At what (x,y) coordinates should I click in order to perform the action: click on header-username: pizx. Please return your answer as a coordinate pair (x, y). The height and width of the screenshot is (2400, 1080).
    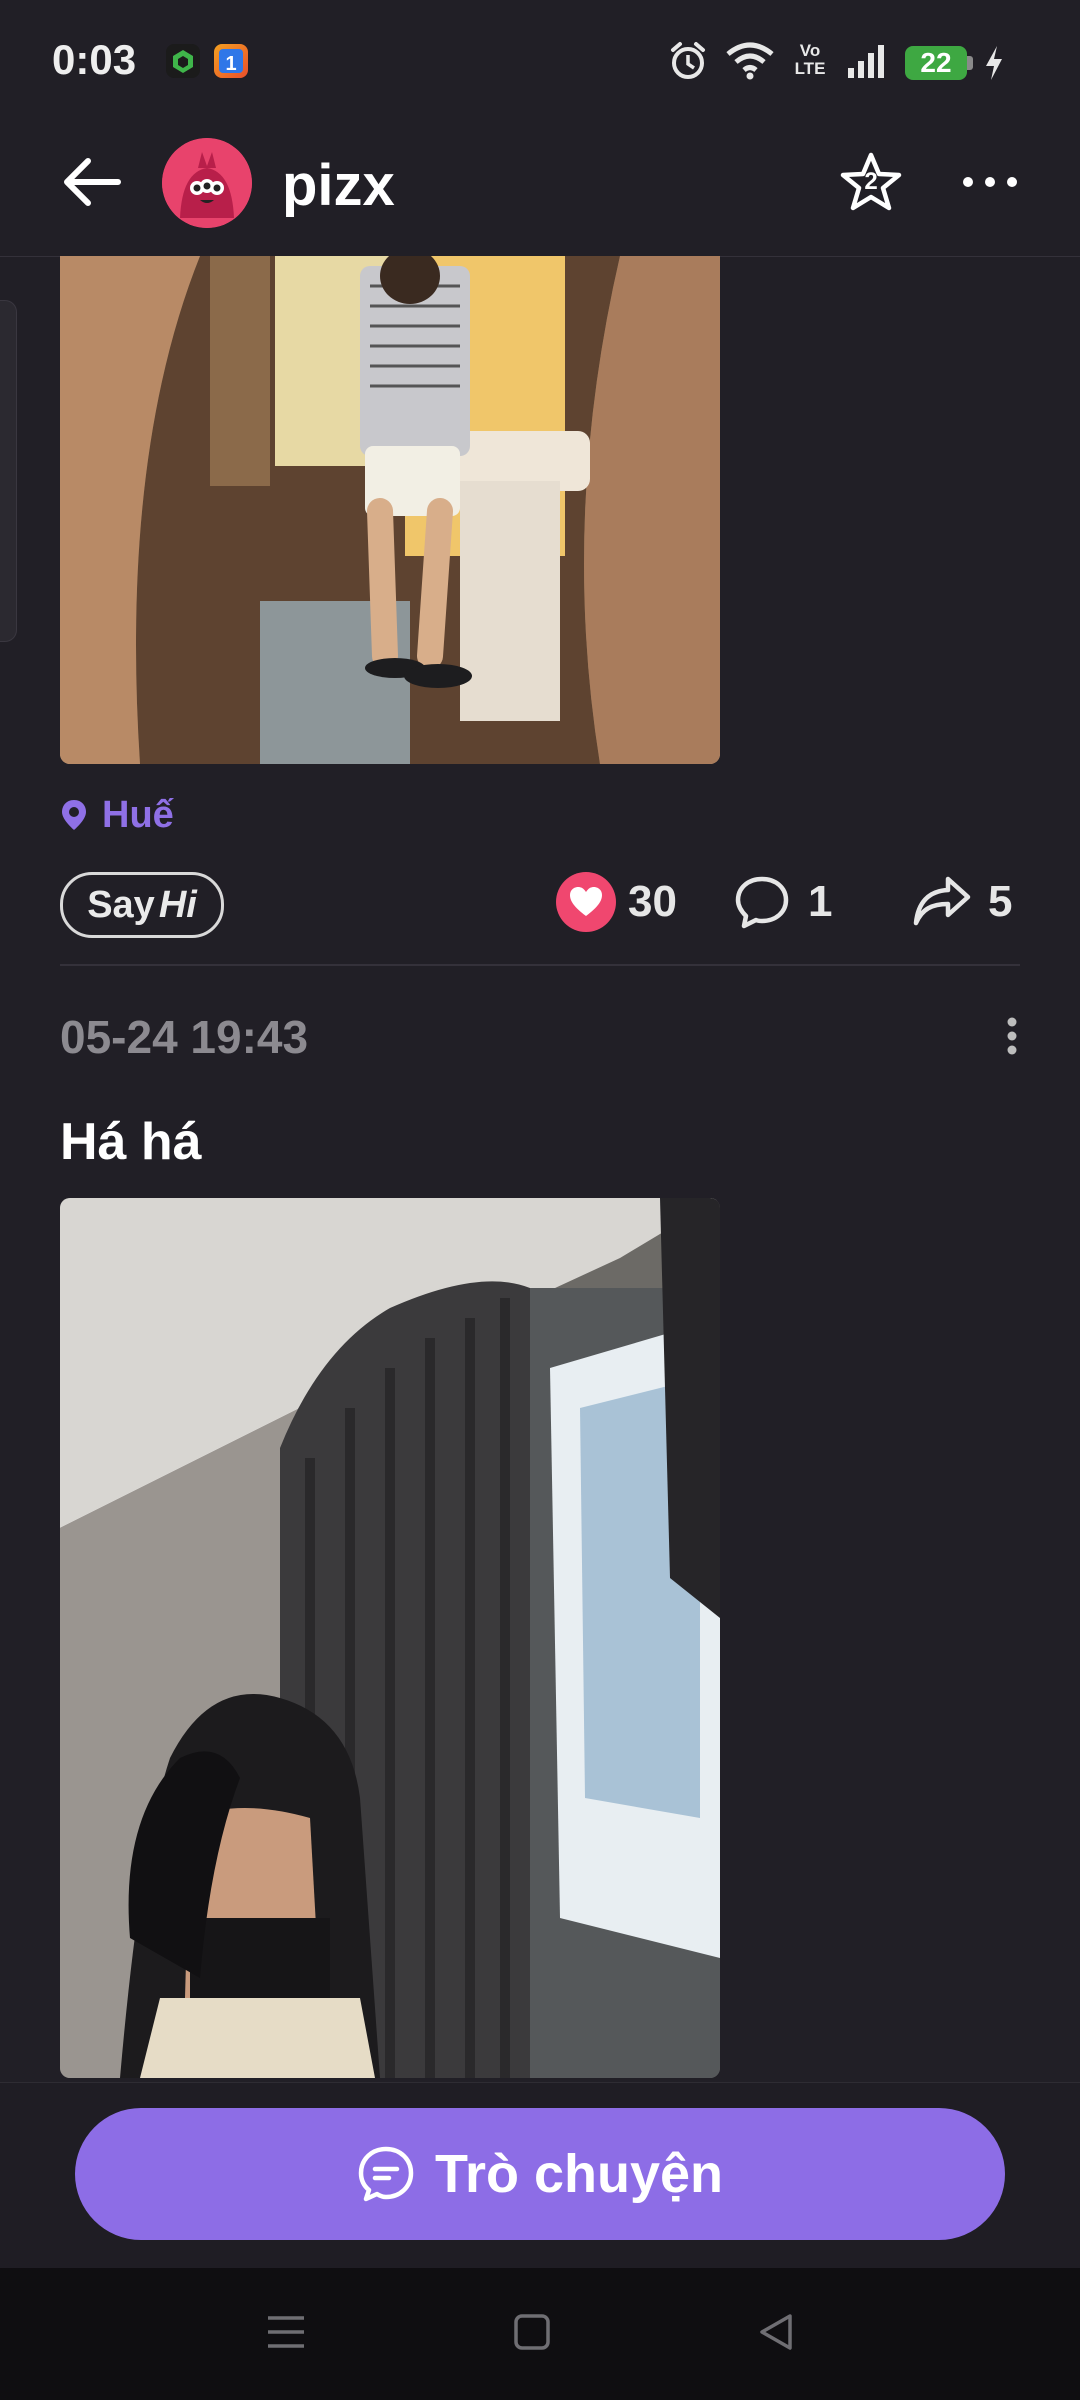
    Looking at the image, I should click on (338, 185).